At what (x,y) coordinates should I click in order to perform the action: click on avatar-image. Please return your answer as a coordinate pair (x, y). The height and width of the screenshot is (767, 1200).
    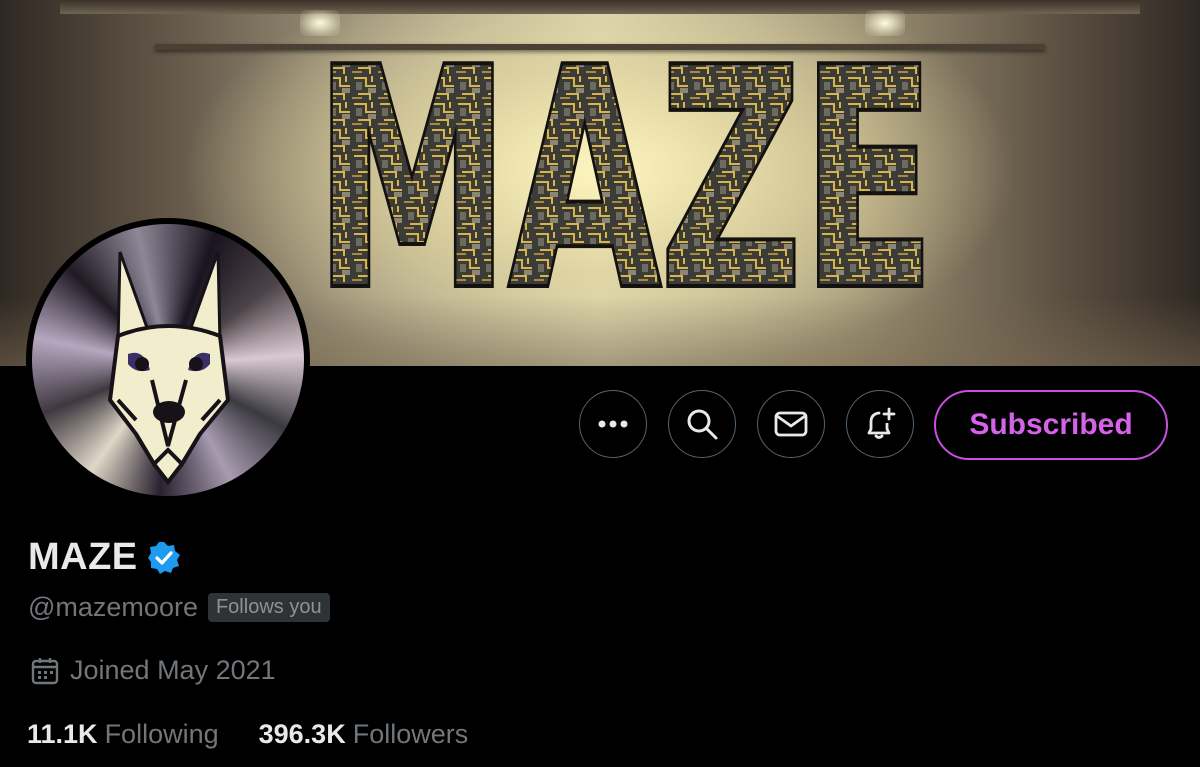
    Looking at the image, I should click on (168, 360).